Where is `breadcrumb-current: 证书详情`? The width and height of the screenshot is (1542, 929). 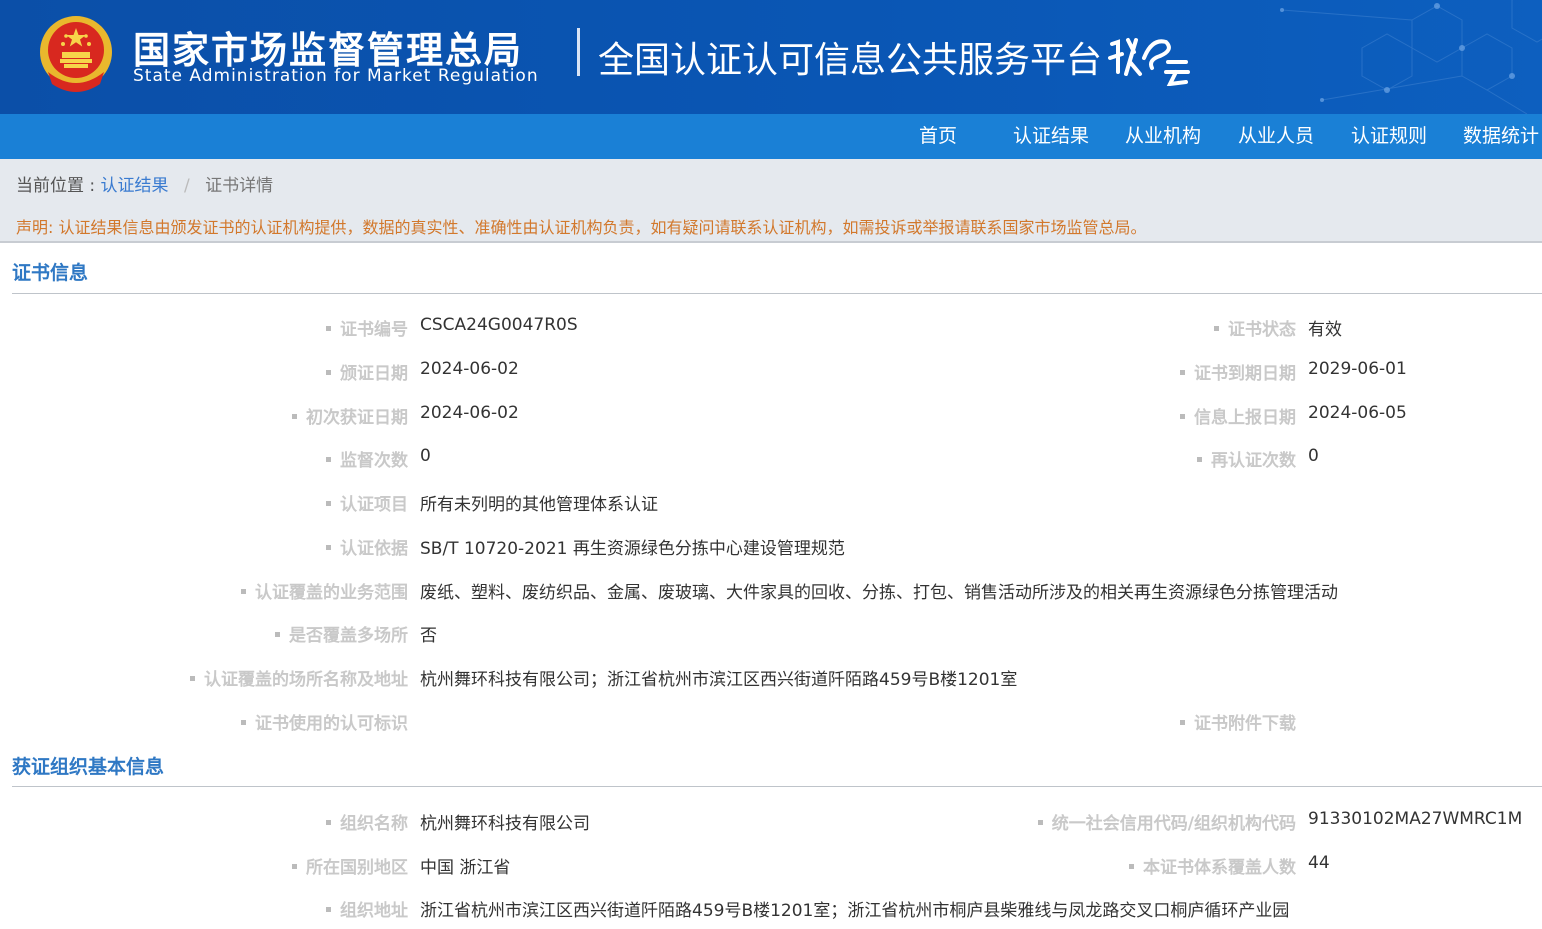
breadcrumb-current: 证书详情 is located at coordinates (239, 186).